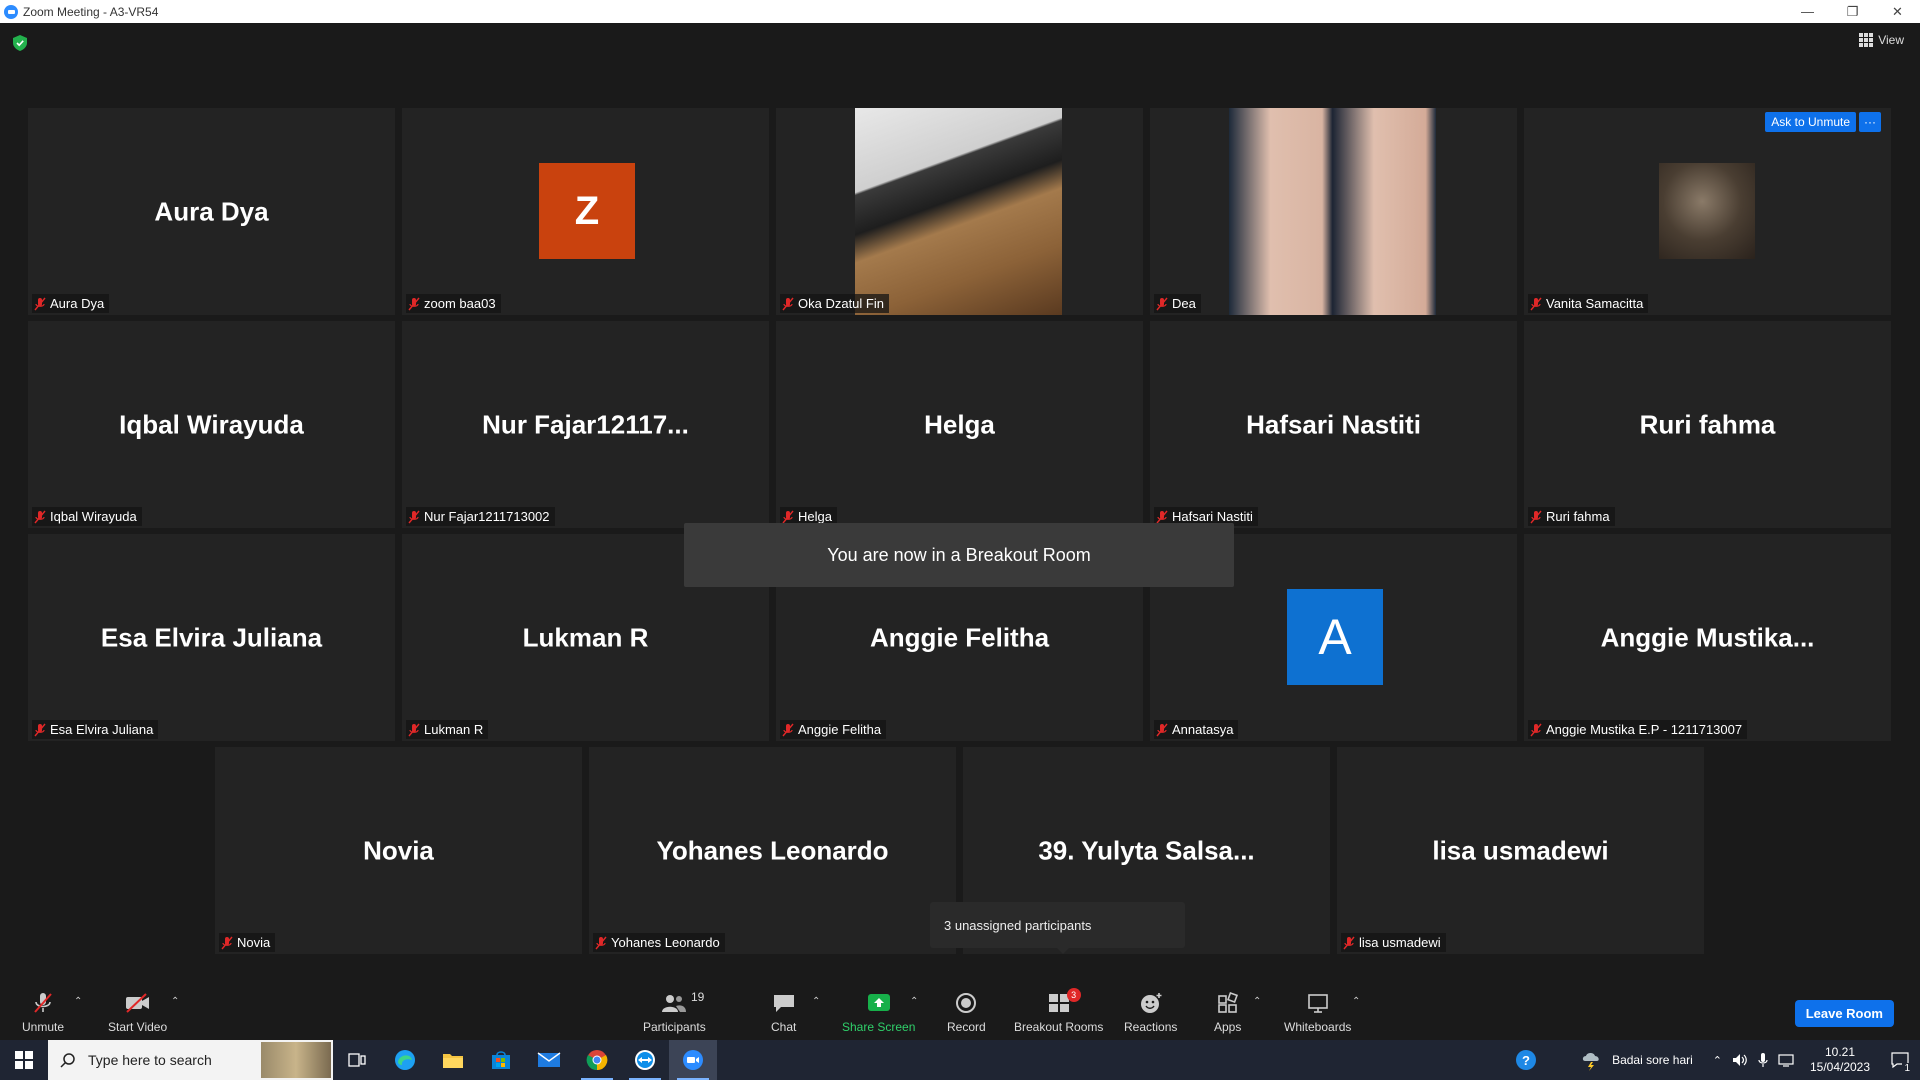 The height and width of the screenshot is (1080, 1920). What do you see at coordinates (1786, 1060) in the screenshot?
I see `network-icon` at bounding box center [1786, 1060].